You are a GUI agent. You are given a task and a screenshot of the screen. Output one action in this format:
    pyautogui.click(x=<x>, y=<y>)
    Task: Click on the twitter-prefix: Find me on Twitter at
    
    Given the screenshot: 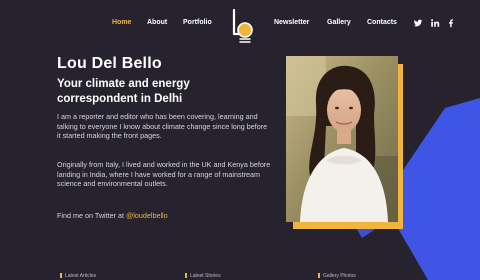 What is the action you would take?
    pyautogui.click(x=91, y=215)
    